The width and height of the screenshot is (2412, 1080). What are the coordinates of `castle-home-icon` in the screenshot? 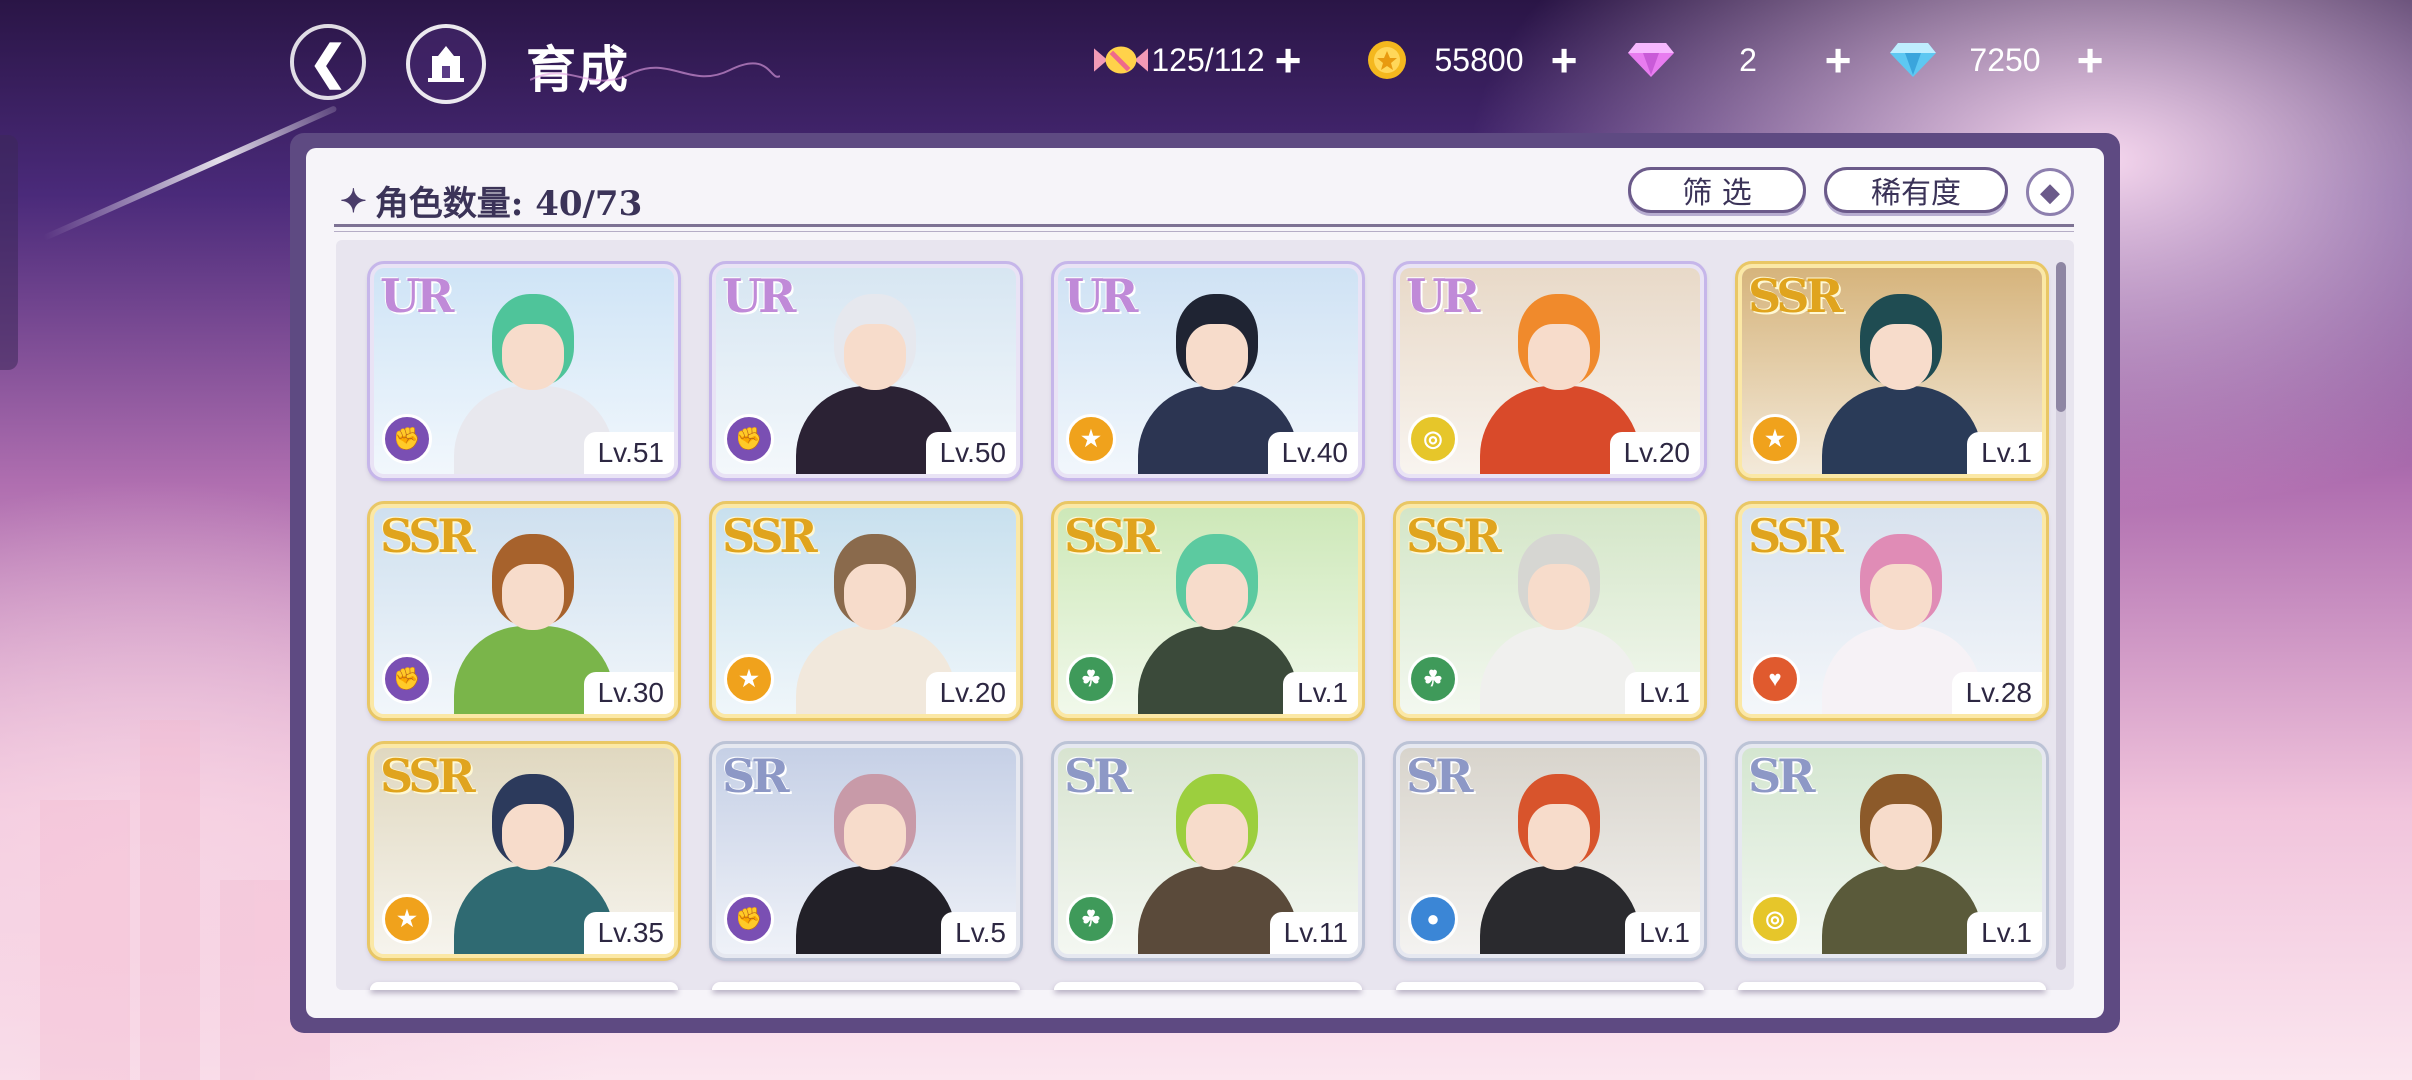 It's located at (446, 64).